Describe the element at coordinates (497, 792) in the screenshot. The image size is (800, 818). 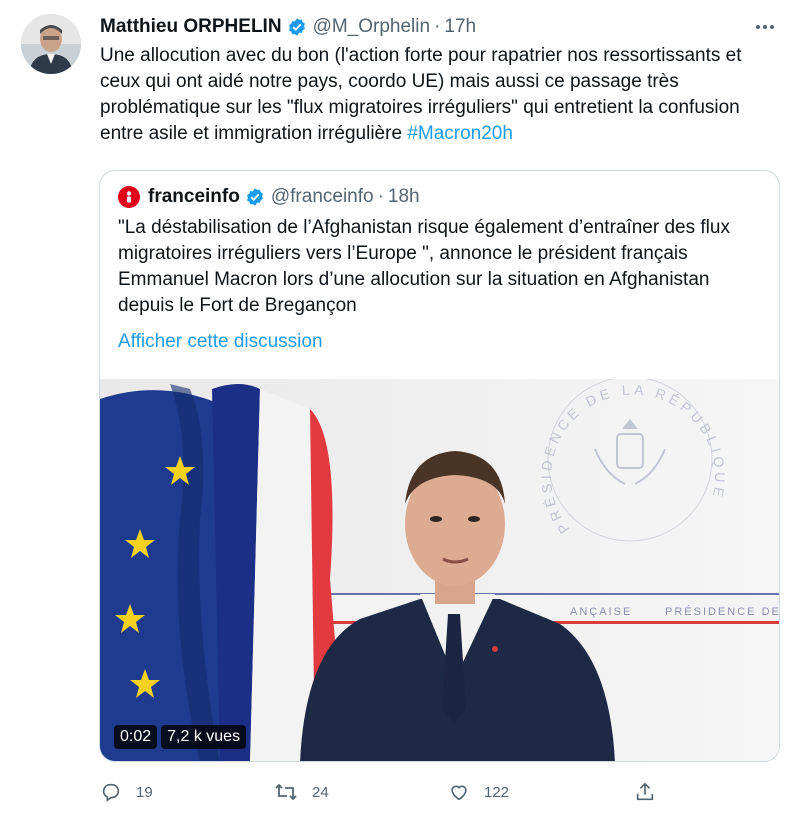
I see `like-count: 122` at that location.